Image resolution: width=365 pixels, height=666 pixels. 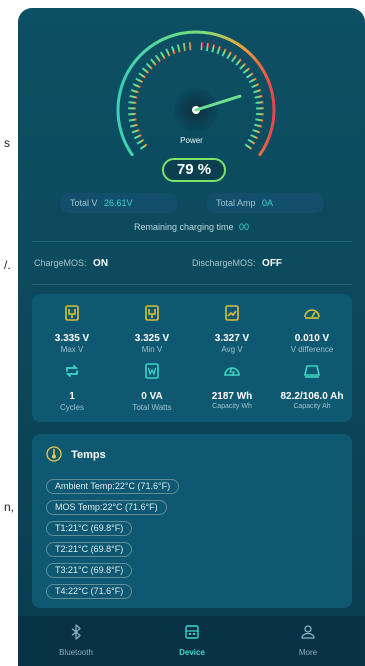 I want to click on tab-more: More, so click(x=307, y=641).